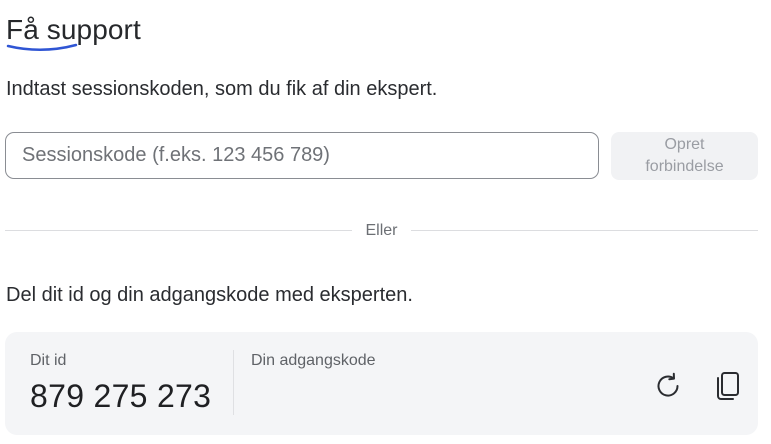 This screenshot has width=771, height=444. Describe the element at coordinates (121, 396) in the screenshot. I see `id-value: 879 275 273` at that location.